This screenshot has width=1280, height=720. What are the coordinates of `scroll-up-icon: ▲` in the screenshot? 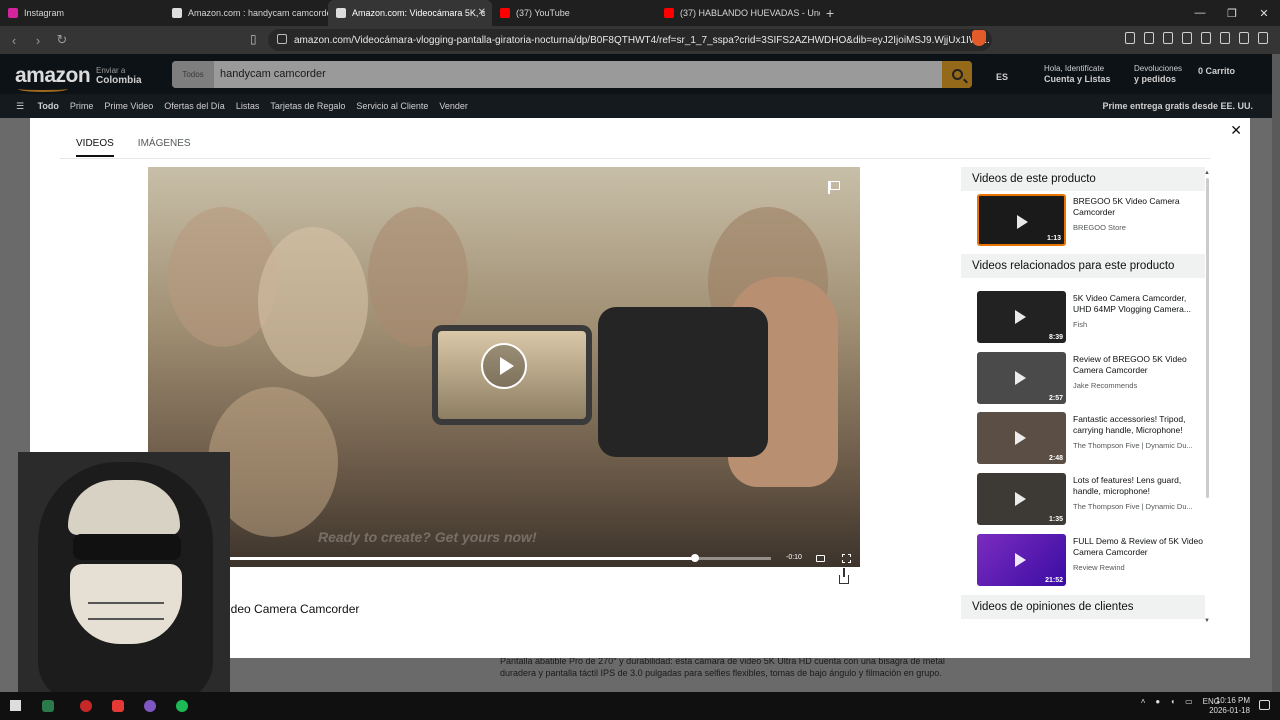 It's located at (1207, 173).